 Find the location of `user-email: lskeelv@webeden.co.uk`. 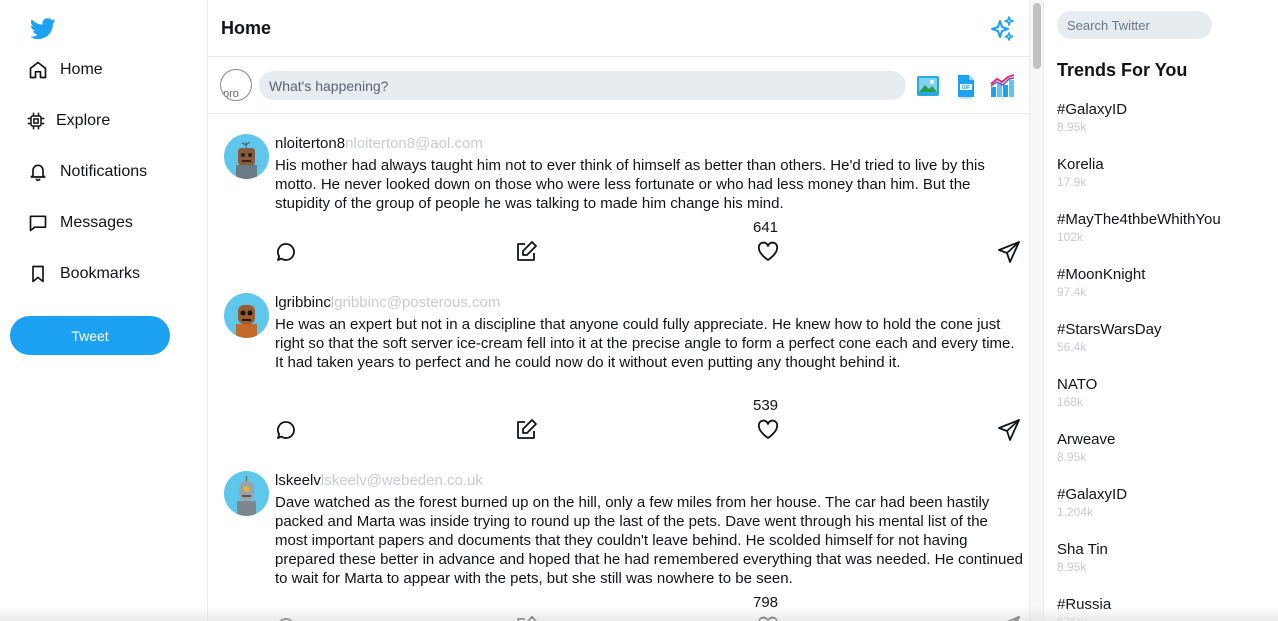

user-email: lskeelv@webeden.co.uk is located at coordinates (401, 480).